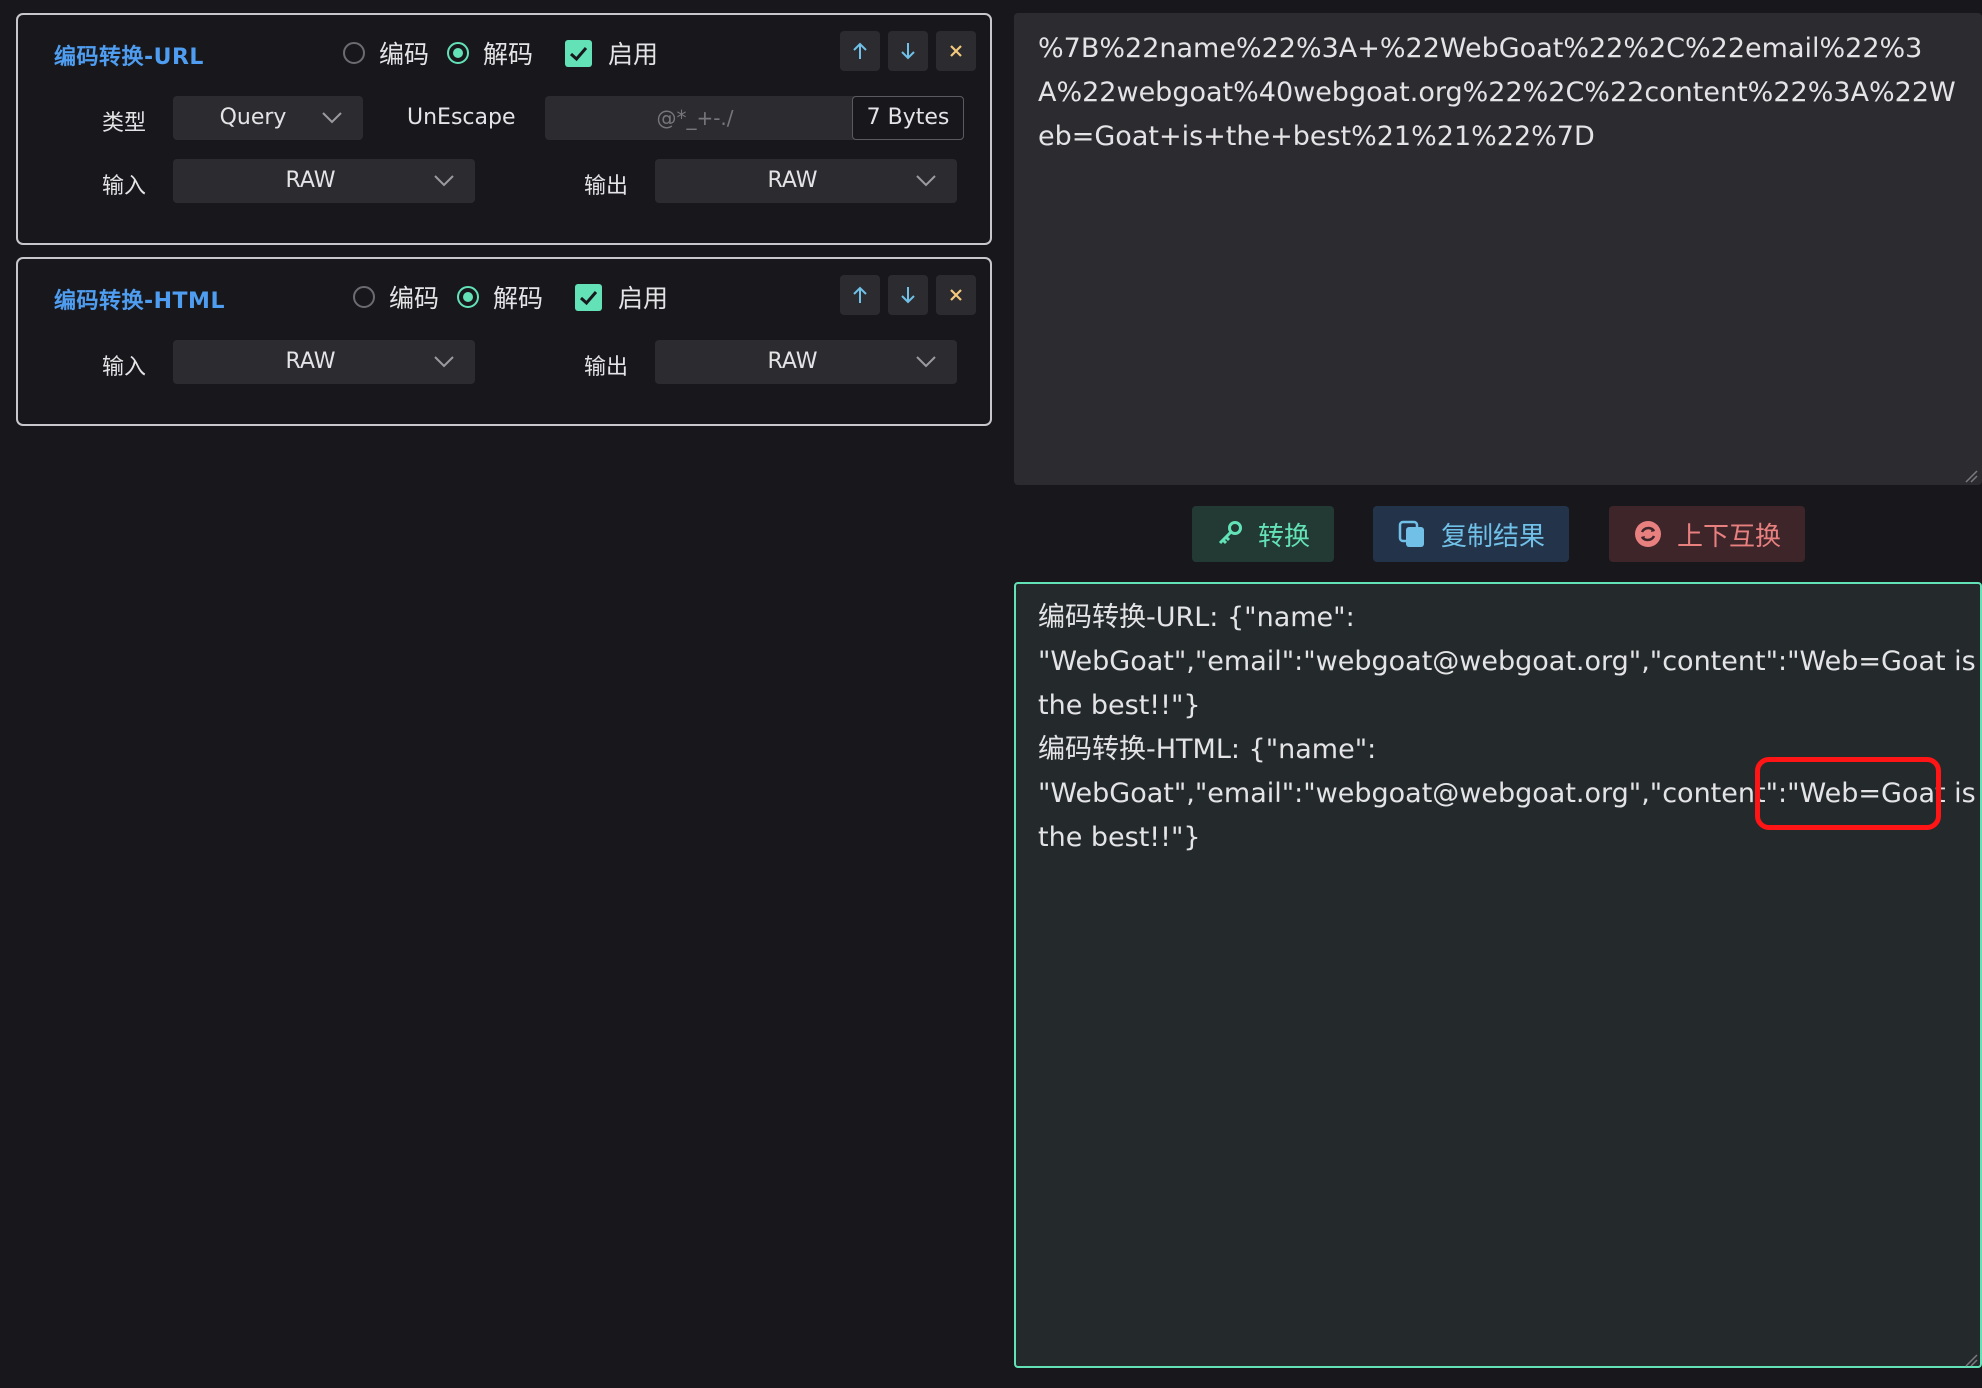  What do you see at coordinates (643, 297) in the screenshot?
I see `html-enable-label: 启用` at bounding box center [643, 297].